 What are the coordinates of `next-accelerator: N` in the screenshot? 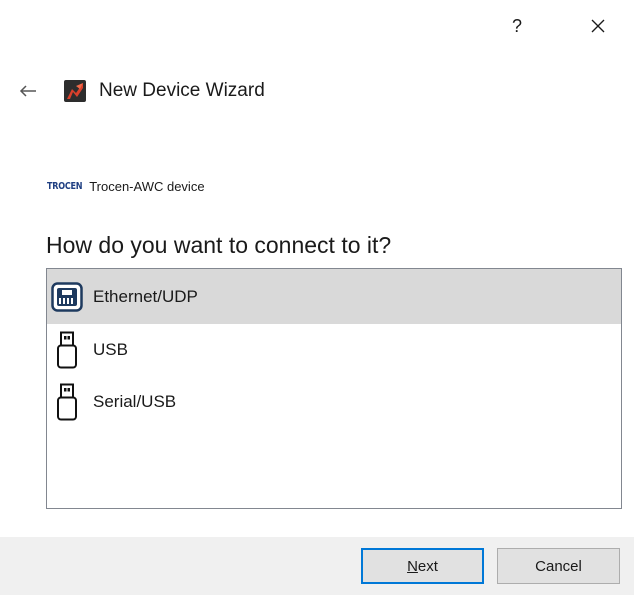 It's located at (412, 566).